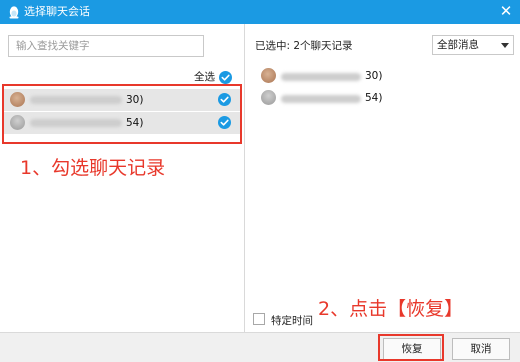 The height and width of the screenshot is (362, 520). I want to click on filter-selected-value: 全部消息, so click(458, 45).